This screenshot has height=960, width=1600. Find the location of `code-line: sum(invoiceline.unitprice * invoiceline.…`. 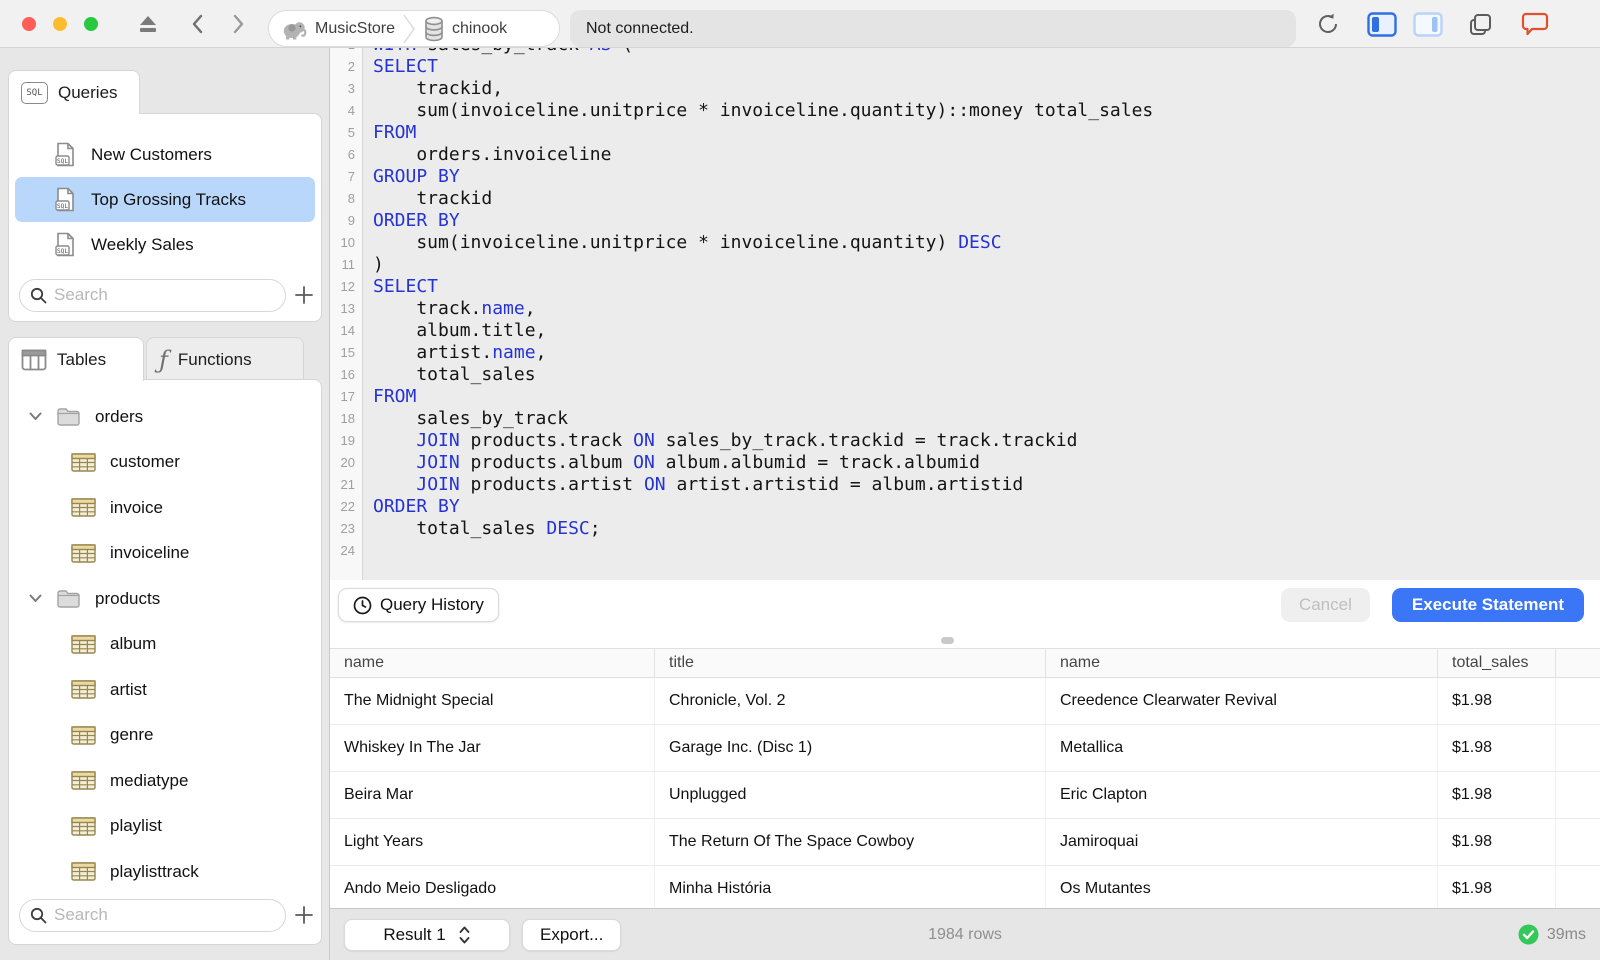

code-line: sum(invoiceline.unitprice * invoiceline.… is located at coordinates (763, 110).